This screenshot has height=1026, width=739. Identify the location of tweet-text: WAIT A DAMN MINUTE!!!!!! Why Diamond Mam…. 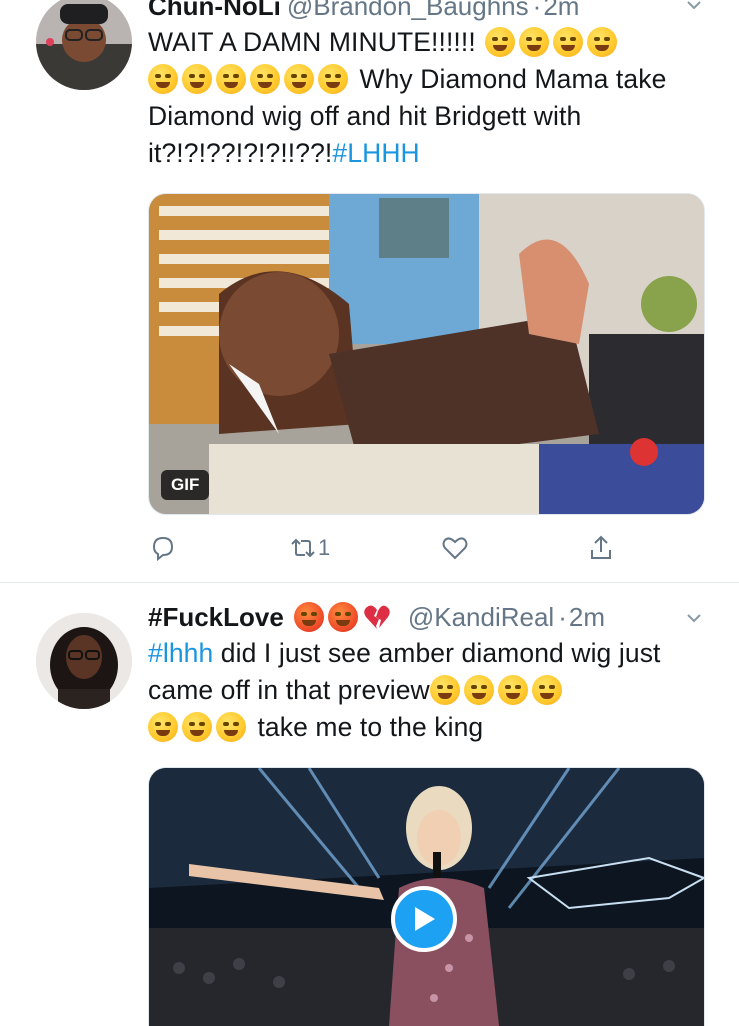
(428, 98).